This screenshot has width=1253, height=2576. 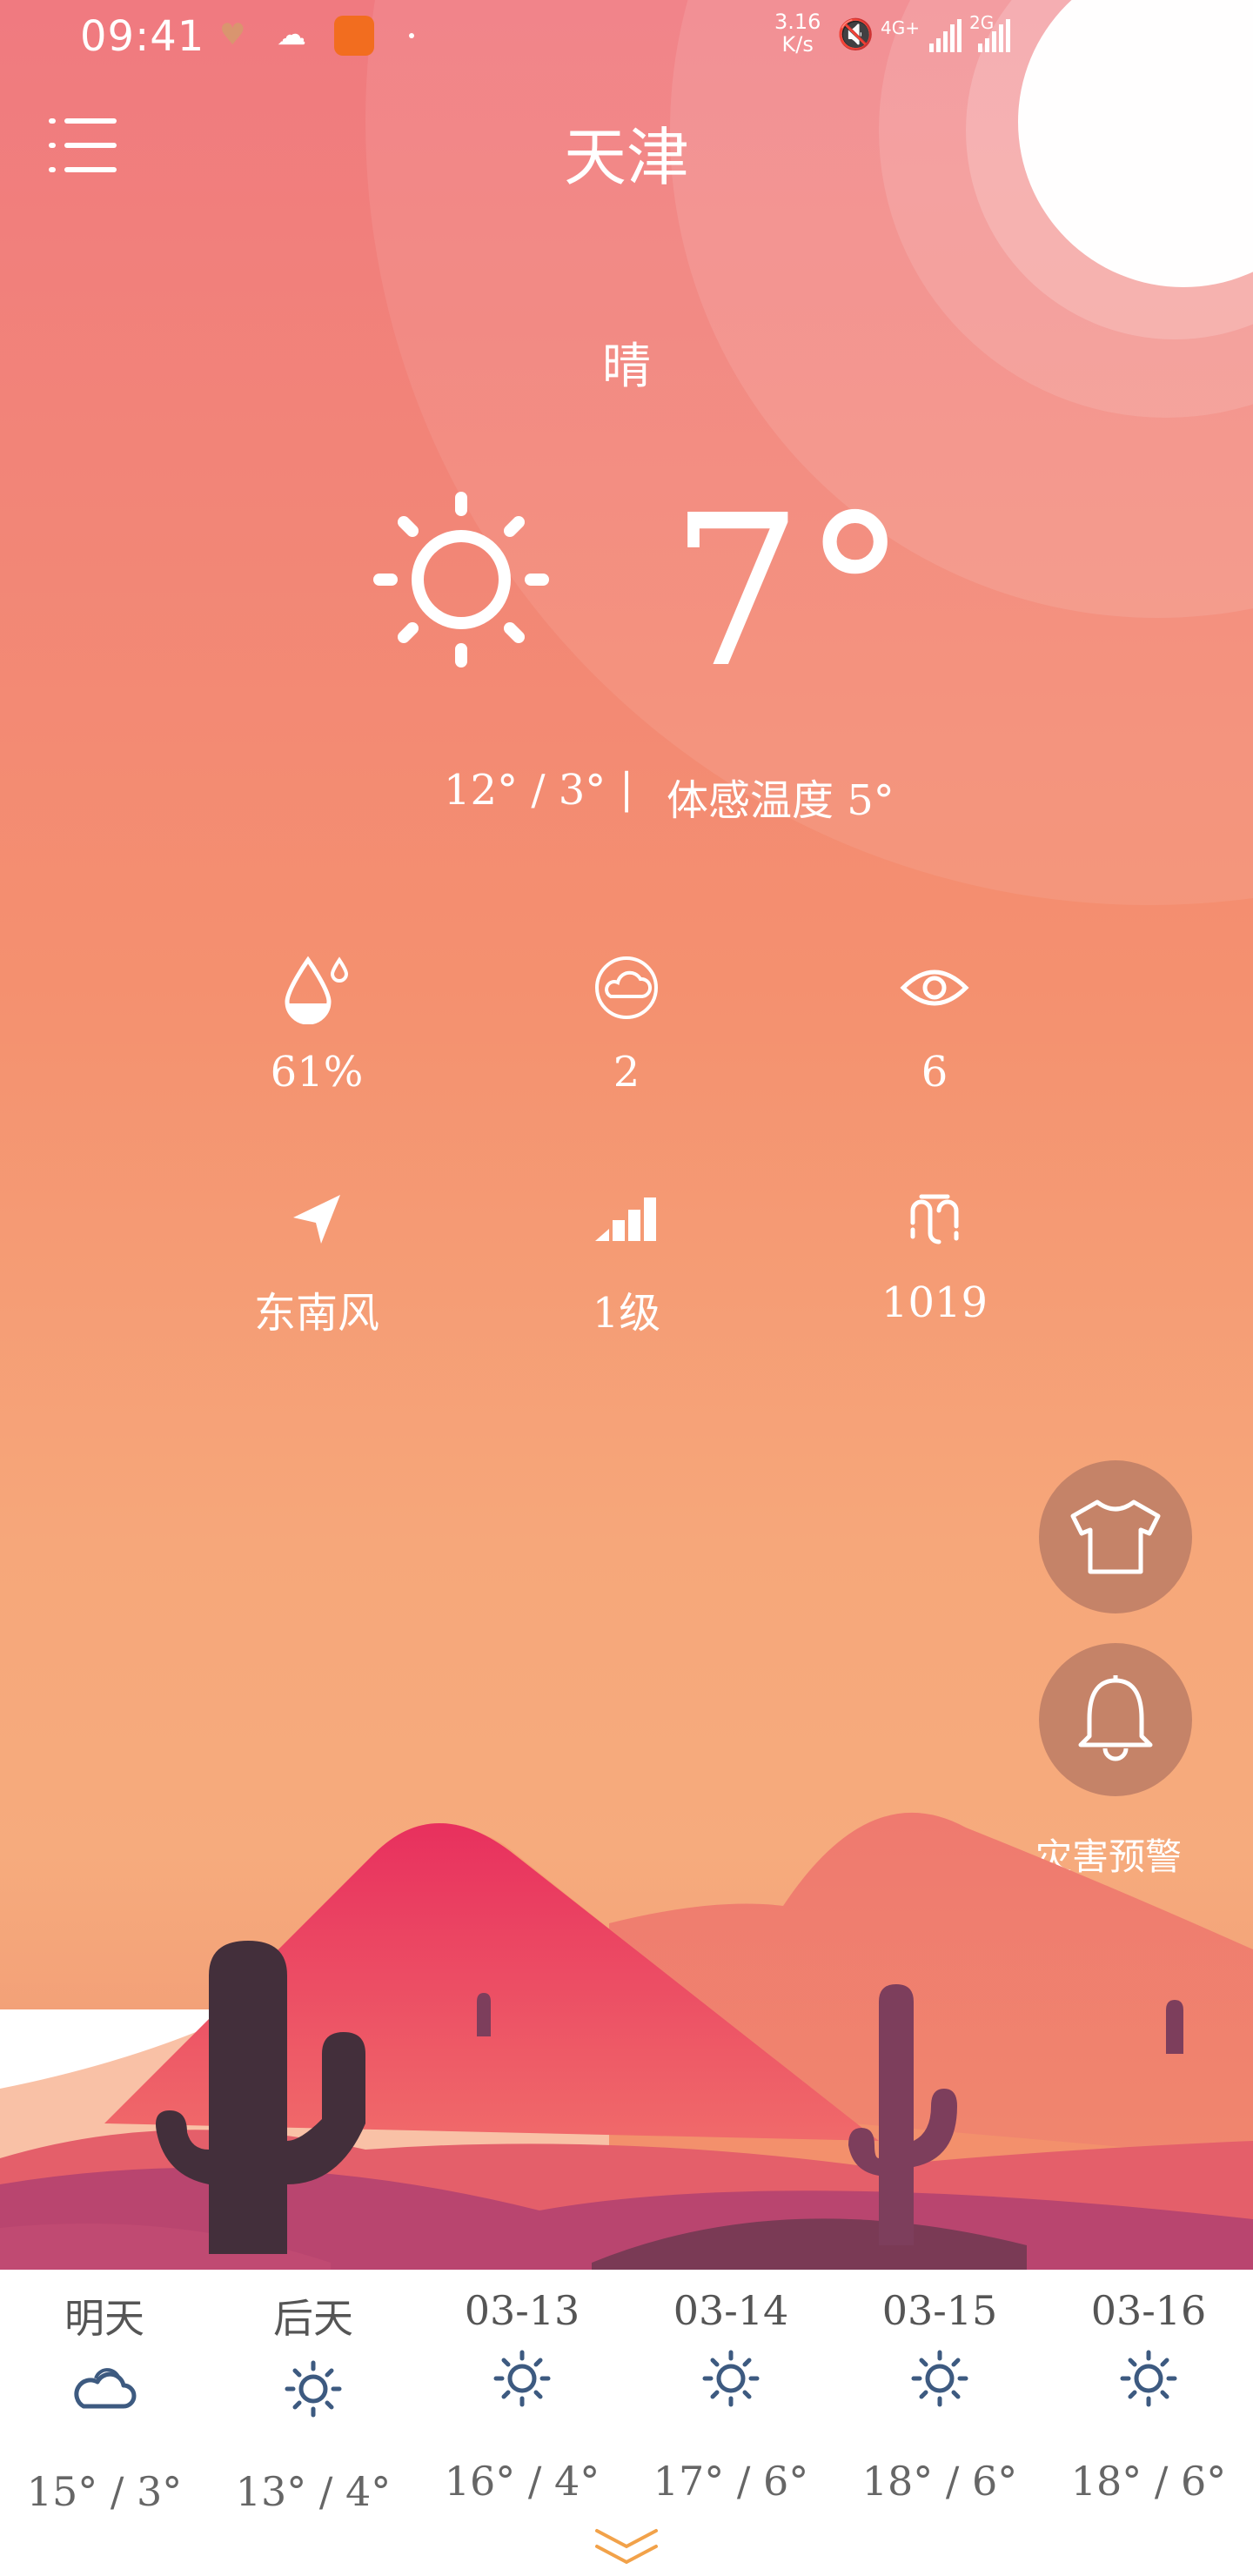 What do you see at coordinates (626, 1259) in the screenshot?
I see `wind-level-metric: 1级` at bounding box center [626, 1259].